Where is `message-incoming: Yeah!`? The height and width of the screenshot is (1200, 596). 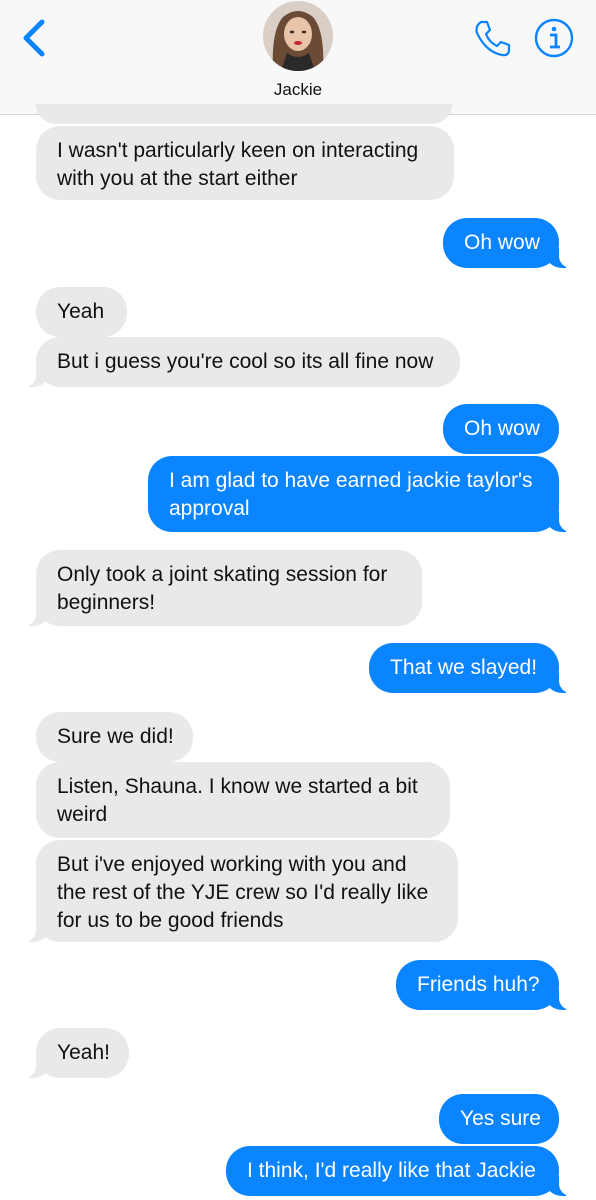
message-incoming: Yeah! is located at coordinates (72, 1053).